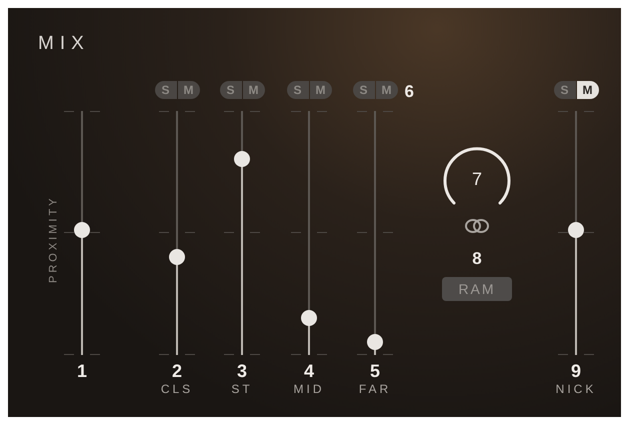 This screenshot has width=629, height=425. Describe the element at coordinates (177, 388) in the screenshot. I see `channel-label: CLS` at that location.